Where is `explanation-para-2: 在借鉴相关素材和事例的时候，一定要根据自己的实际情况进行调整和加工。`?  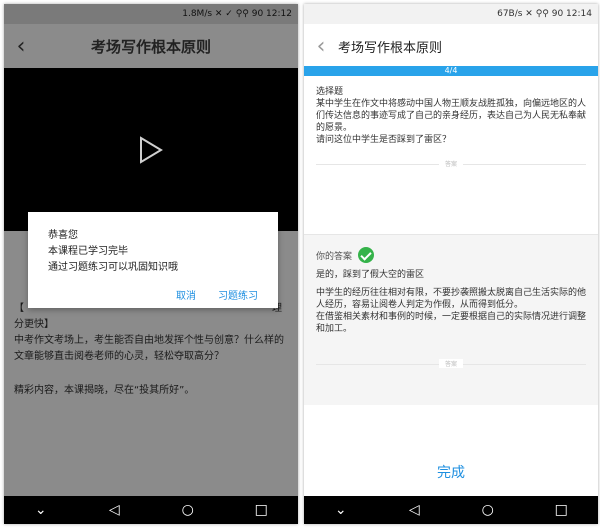 explanation-para-2: 在借鉴相关素材和事例的时候，一定要根据自己的实际情况进行调整和加工。 is located at coordinates (451, 323).